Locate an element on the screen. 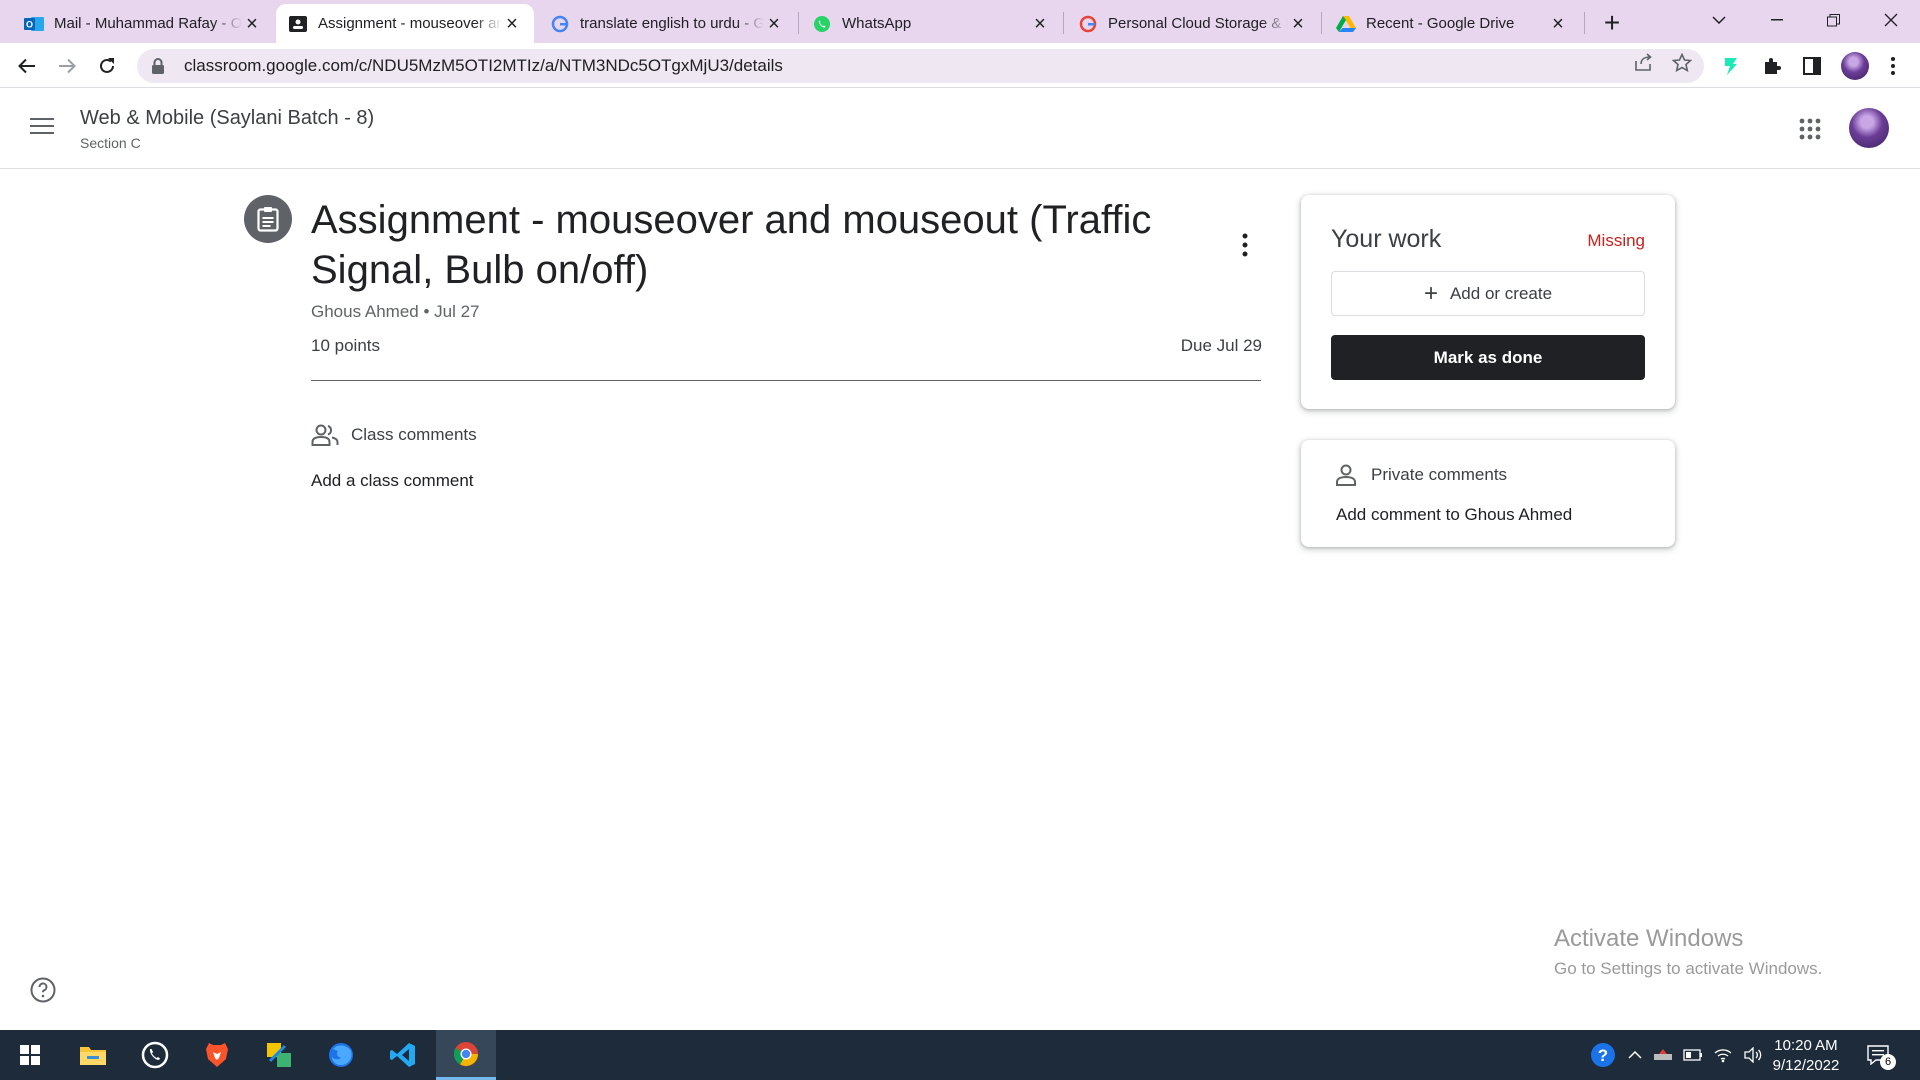  tab-title: WhatsApp is located at coordinates (877, 23).